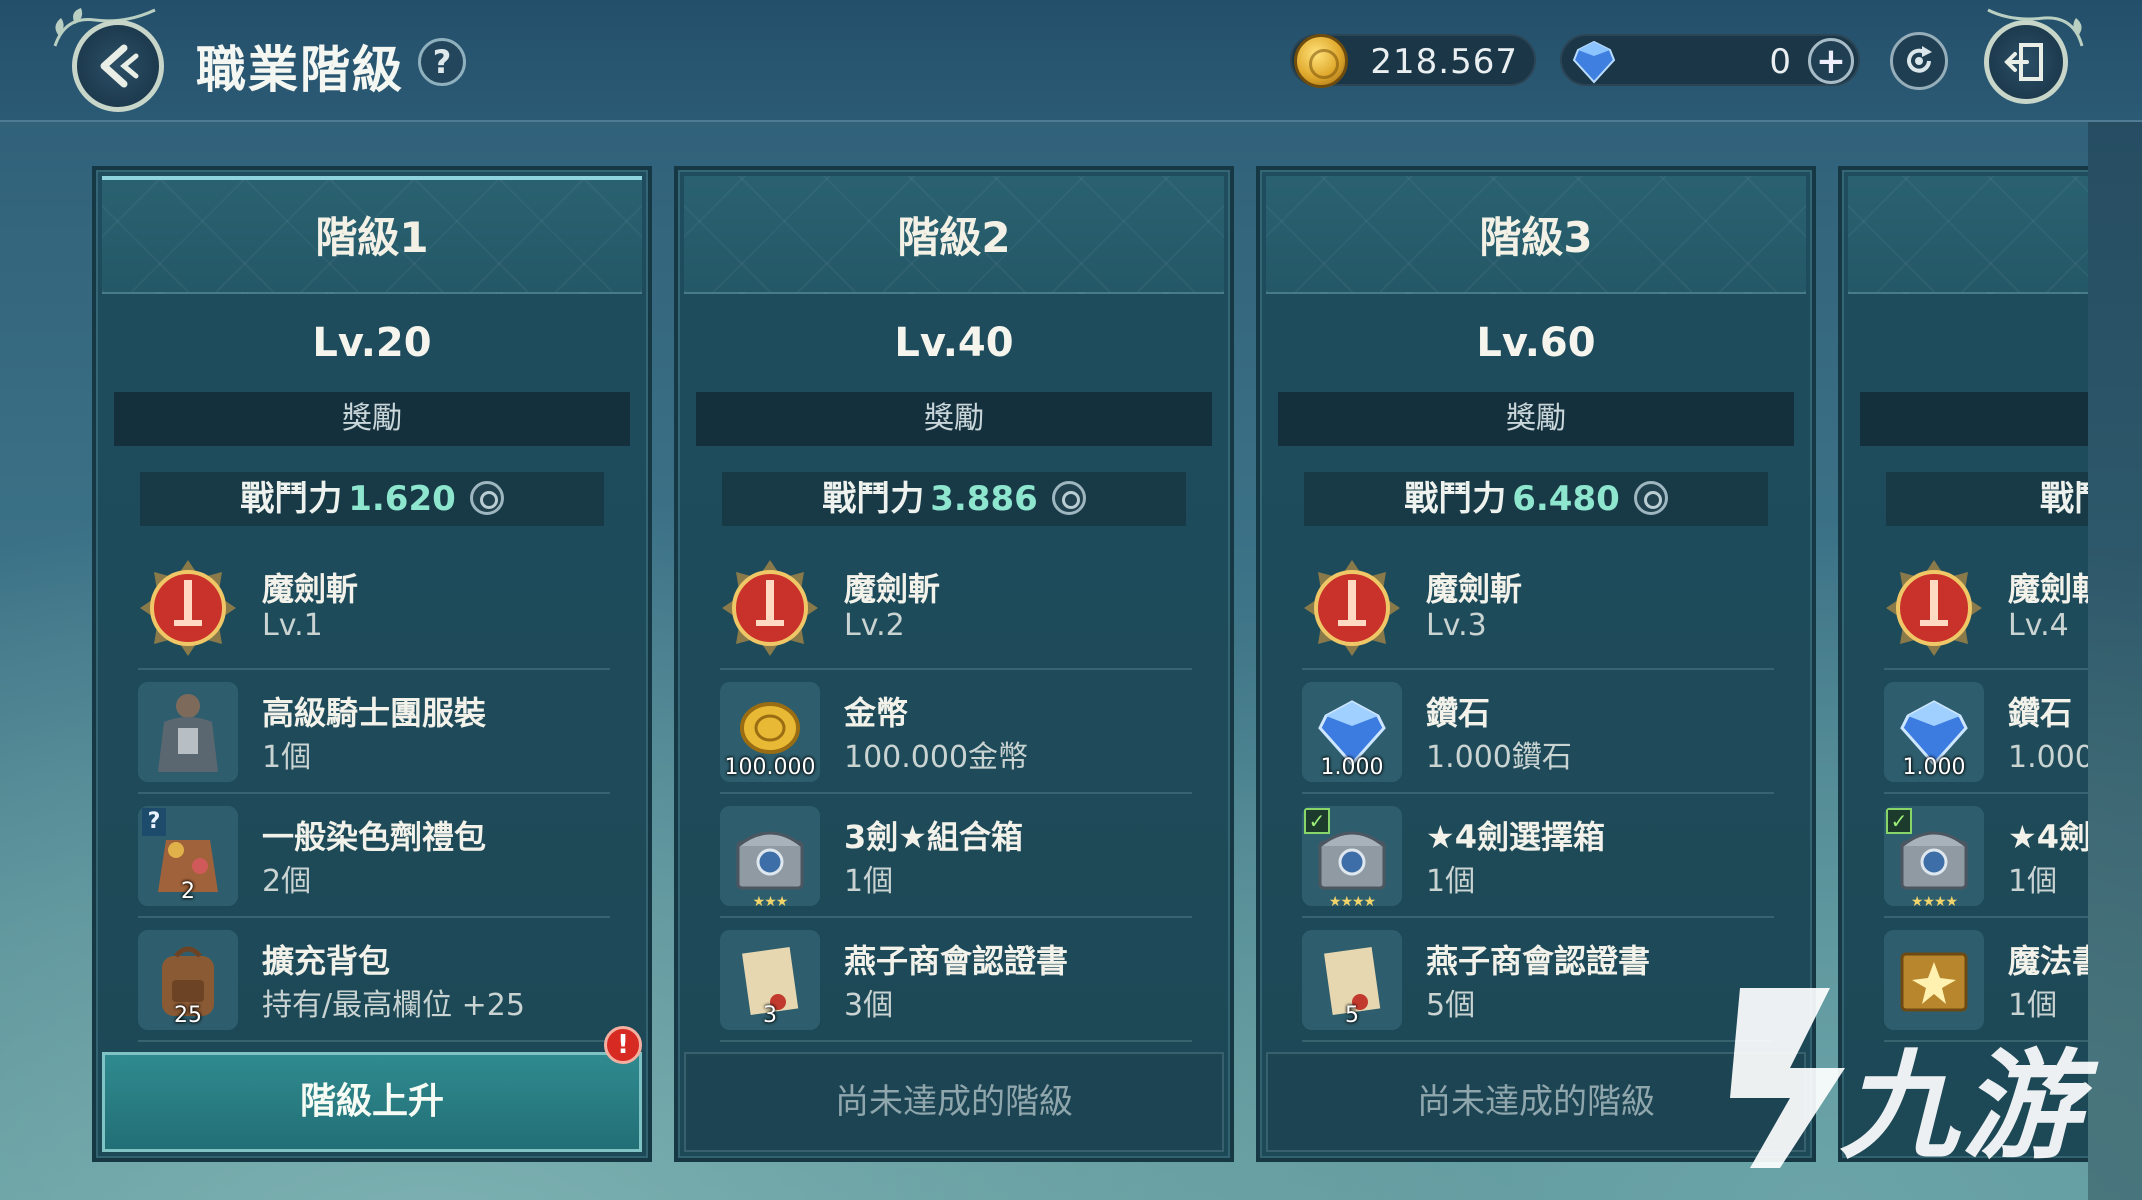 Image resolution: width=2142 pixels, height=1200 pixels. Describe the element at coordinates (1986, 608) in the screenshot. I see `reward-item: 魔劍斬 Lv.4` at that location.